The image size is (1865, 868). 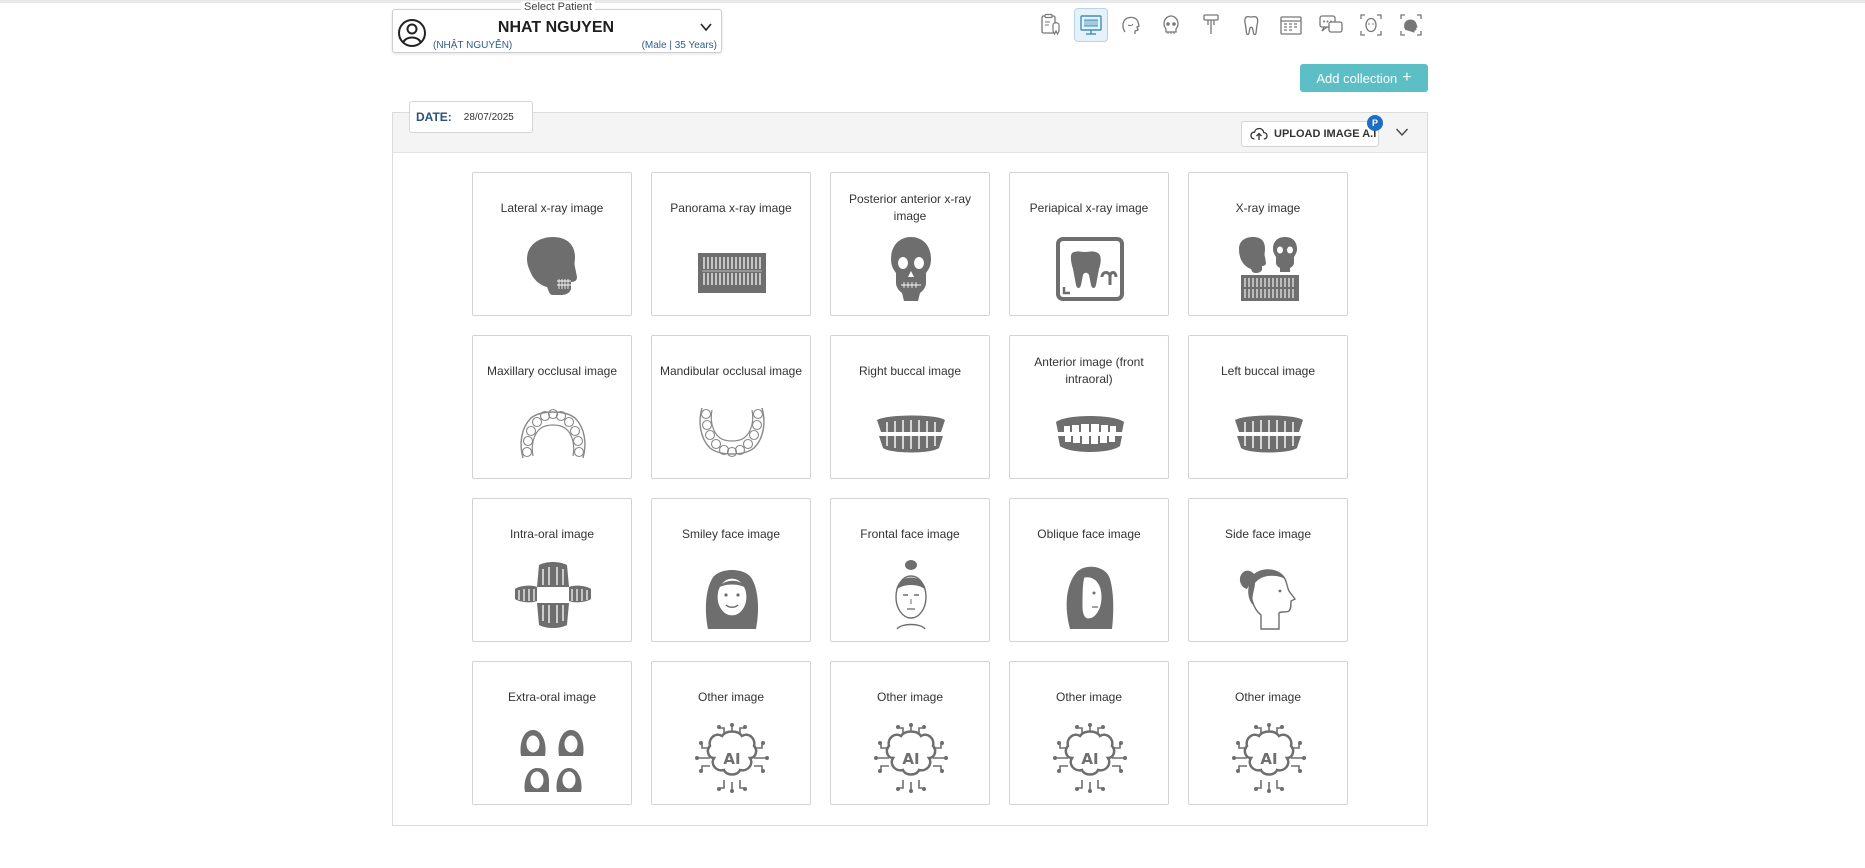 I want to click on image-card-intra-oral: Intra-oral image, so click(x=552, y=570).